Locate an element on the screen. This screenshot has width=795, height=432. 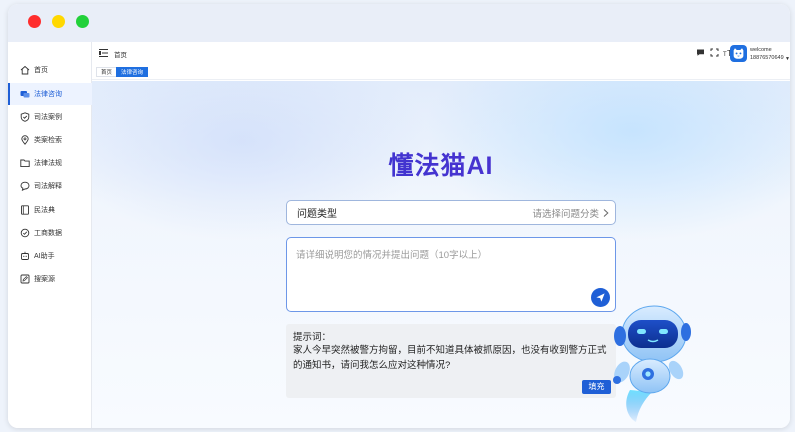
badge-icon is located at coordinates (25, 233).